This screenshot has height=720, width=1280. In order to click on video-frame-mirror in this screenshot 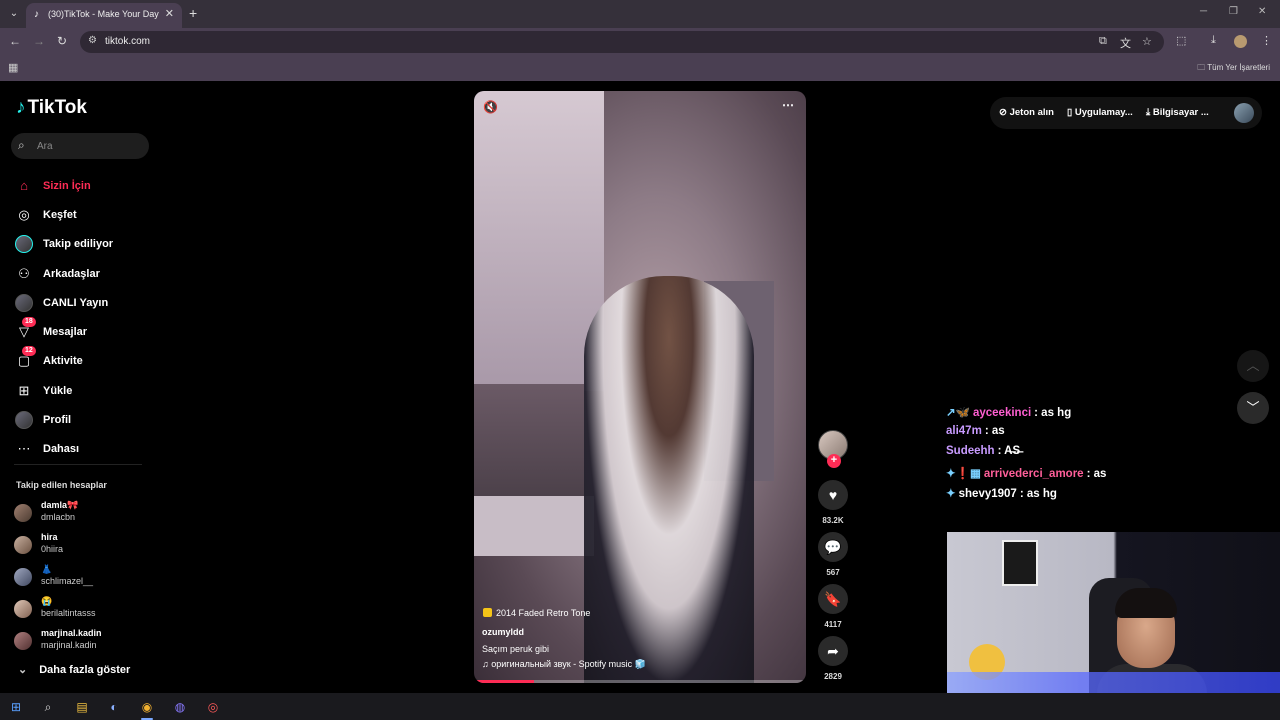, I will do `click(529, 444)`.